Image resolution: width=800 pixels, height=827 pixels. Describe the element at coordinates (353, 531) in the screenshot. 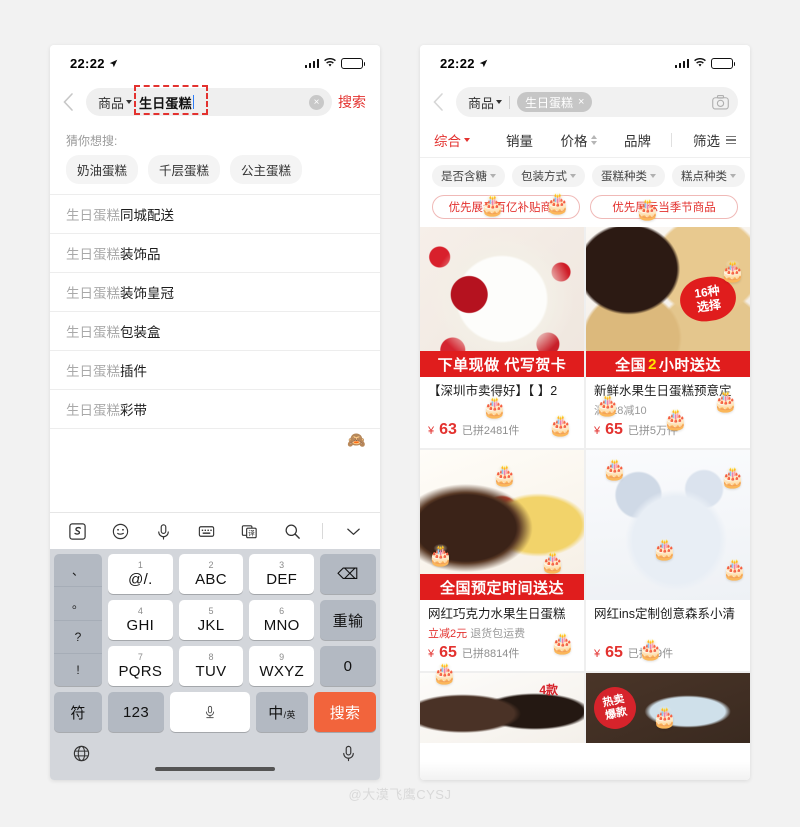

I see `collapse-icon` at that location.